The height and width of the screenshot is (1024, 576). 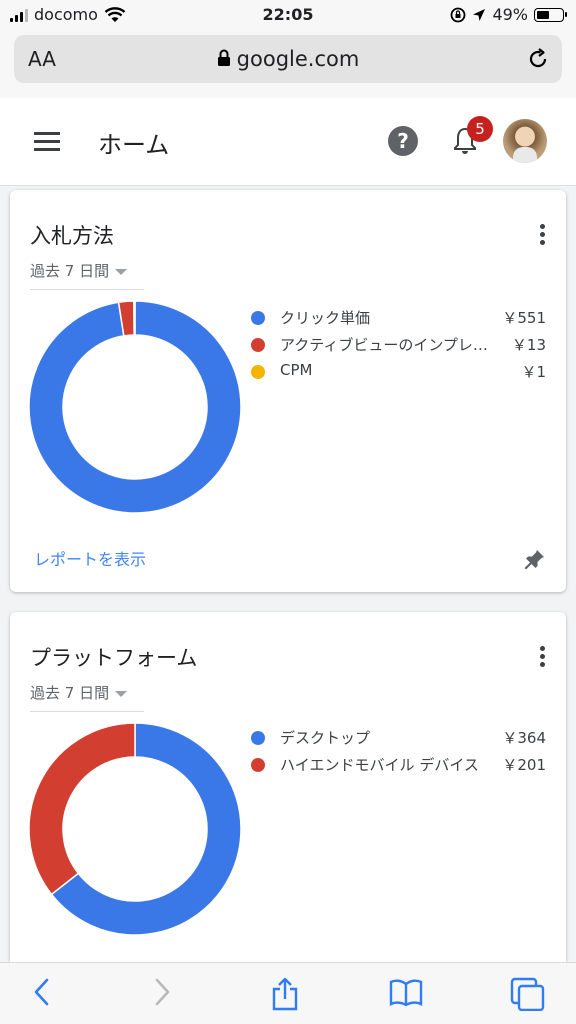 I want to click on legend-item: アクティブビューのインプレッション単価 ￥13, so click(x=398, y=346).